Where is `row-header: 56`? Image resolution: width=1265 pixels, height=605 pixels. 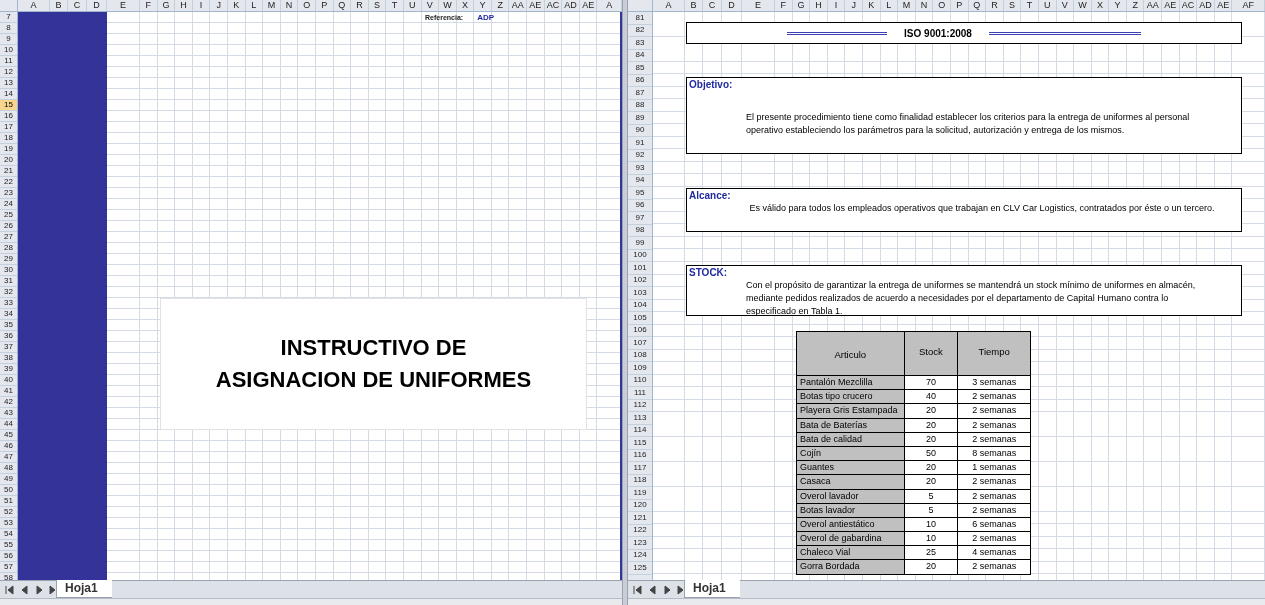 row-header: 56 is located at coordinates (8, 556).